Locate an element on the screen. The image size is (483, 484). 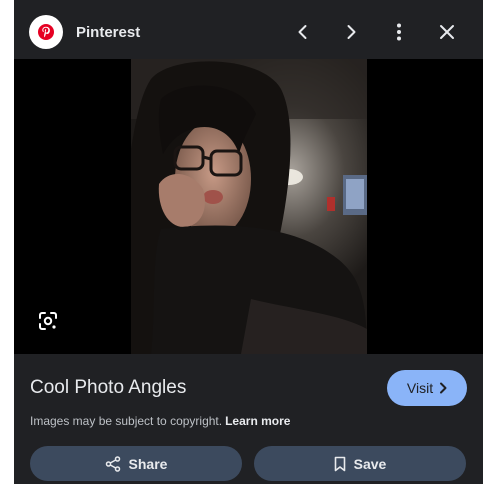
visit-label: Visit is located at coordinates (420, 388).